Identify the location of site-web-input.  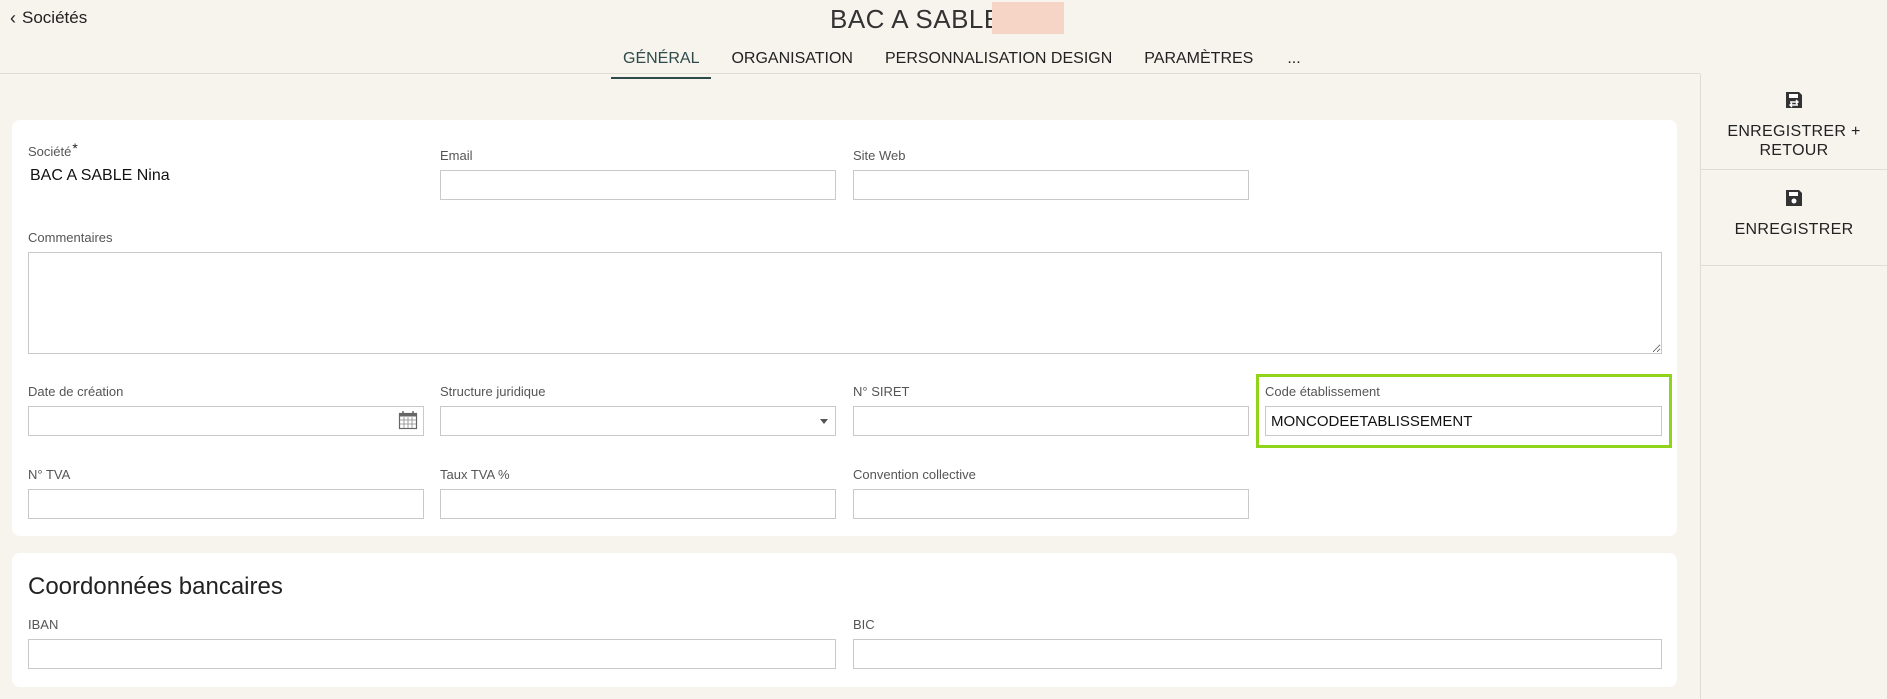
(1051, 185).